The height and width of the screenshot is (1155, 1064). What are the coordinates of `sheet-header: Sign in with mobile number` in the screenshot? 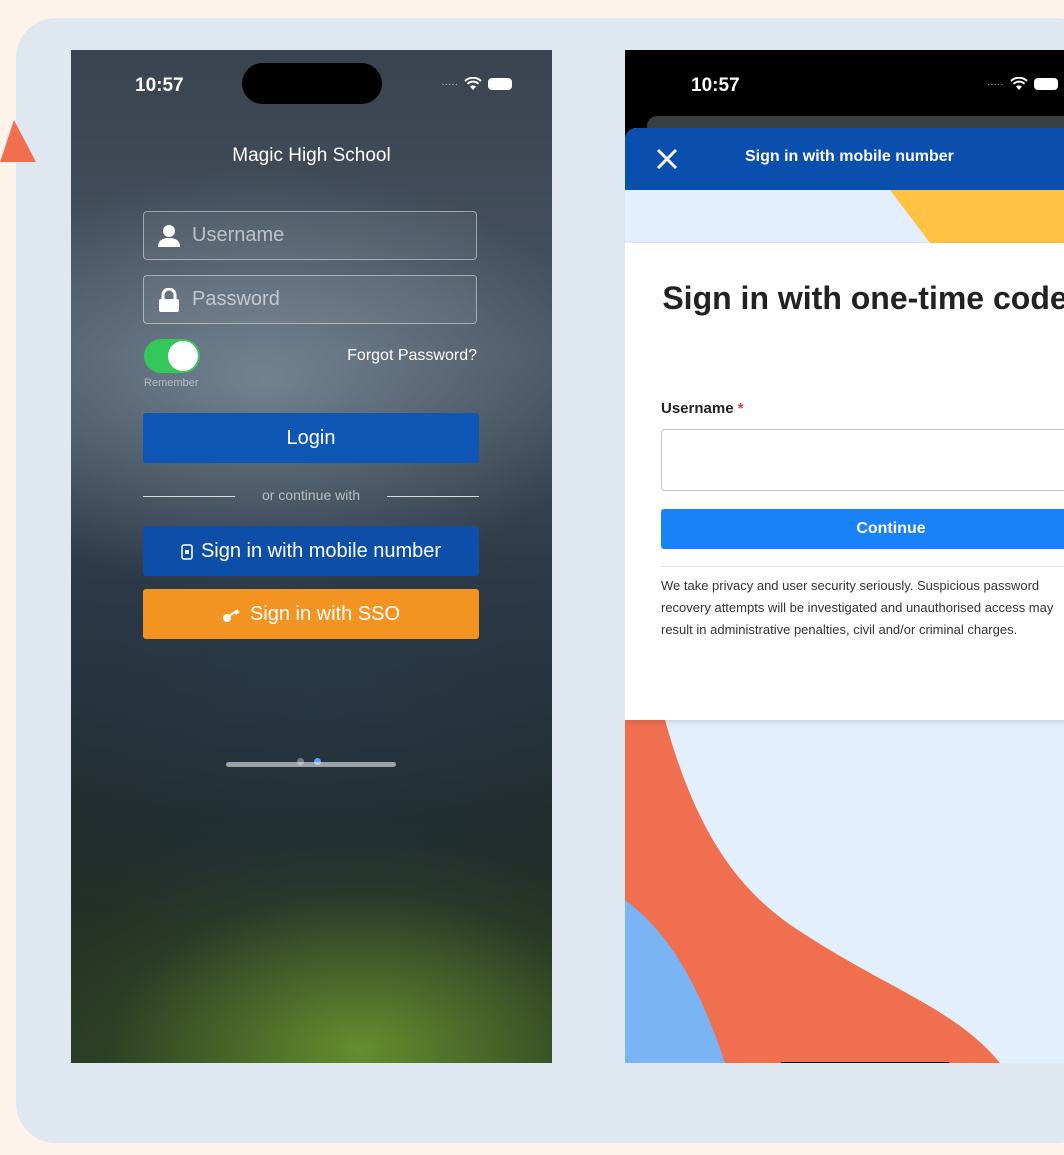 It's located at (844, 159).